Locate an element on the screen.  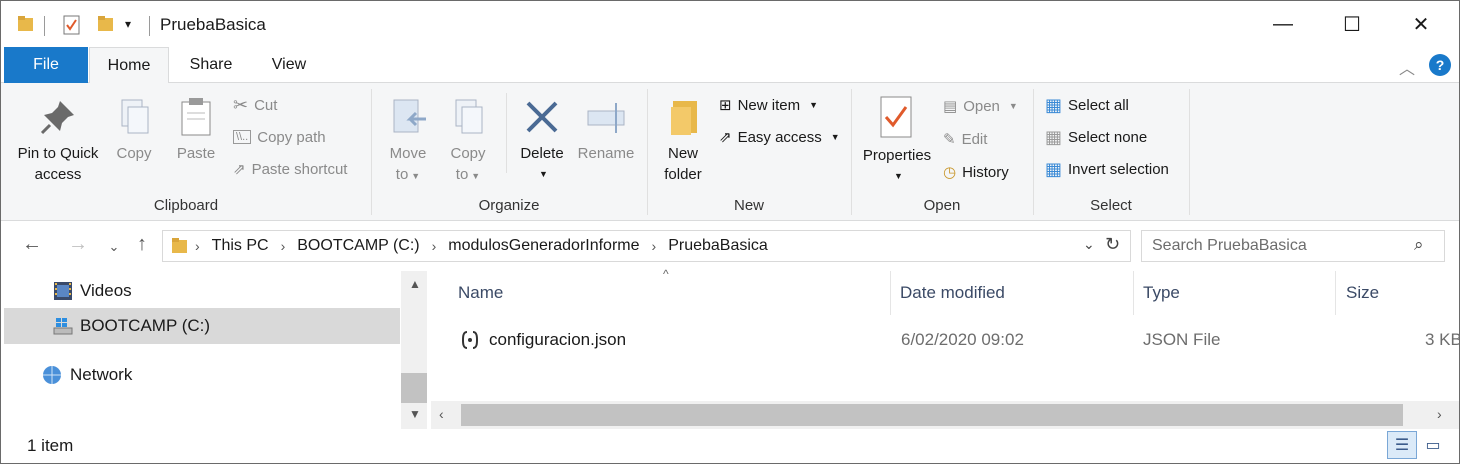
select-all-icon: ▦ is located at coordinates (1054, 104).